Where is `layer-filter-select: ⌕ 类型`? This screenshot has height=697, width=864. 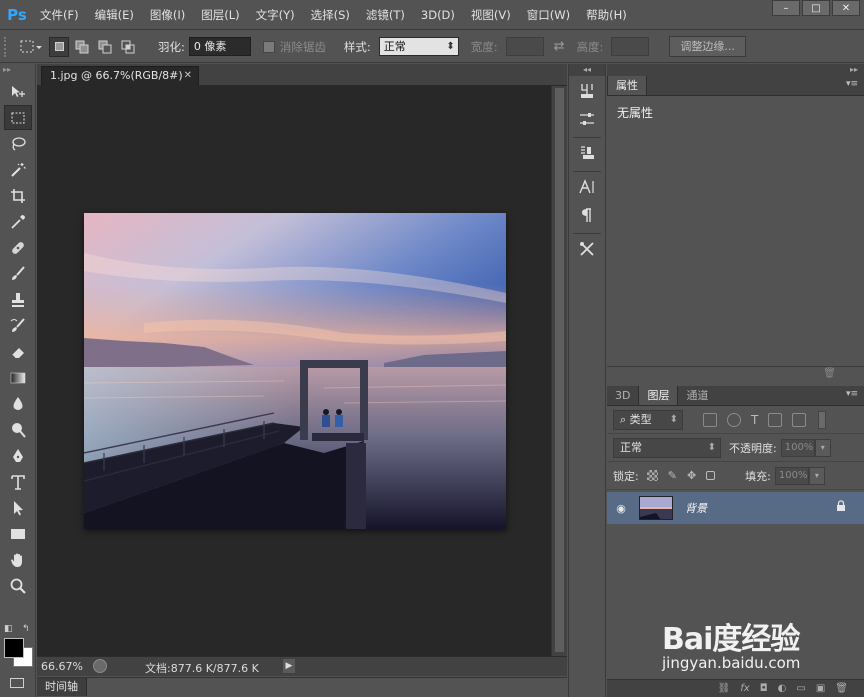 layer-filter-select: ⌕ 类型 is located at coordinates (648, 419).